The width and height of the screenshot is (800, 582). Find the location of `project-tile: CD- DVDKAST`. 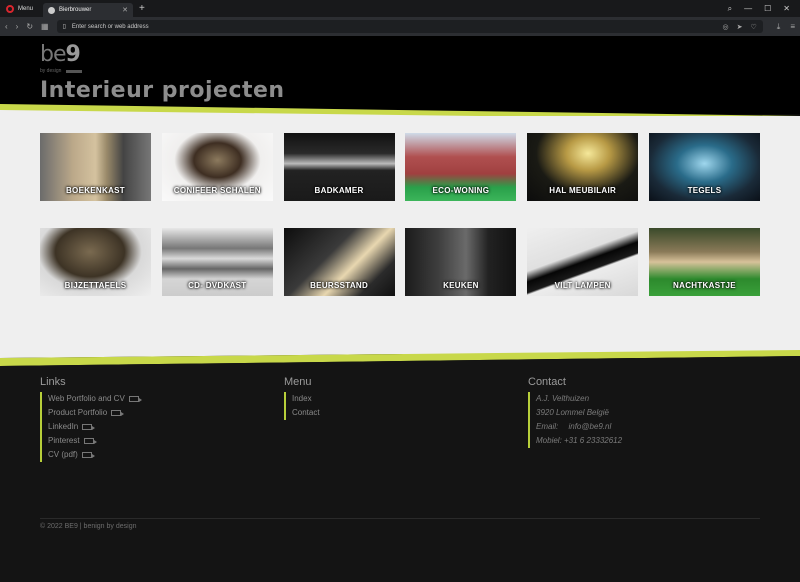

project-tile: CD- DVDKAST is located at coordinates (217, 262).